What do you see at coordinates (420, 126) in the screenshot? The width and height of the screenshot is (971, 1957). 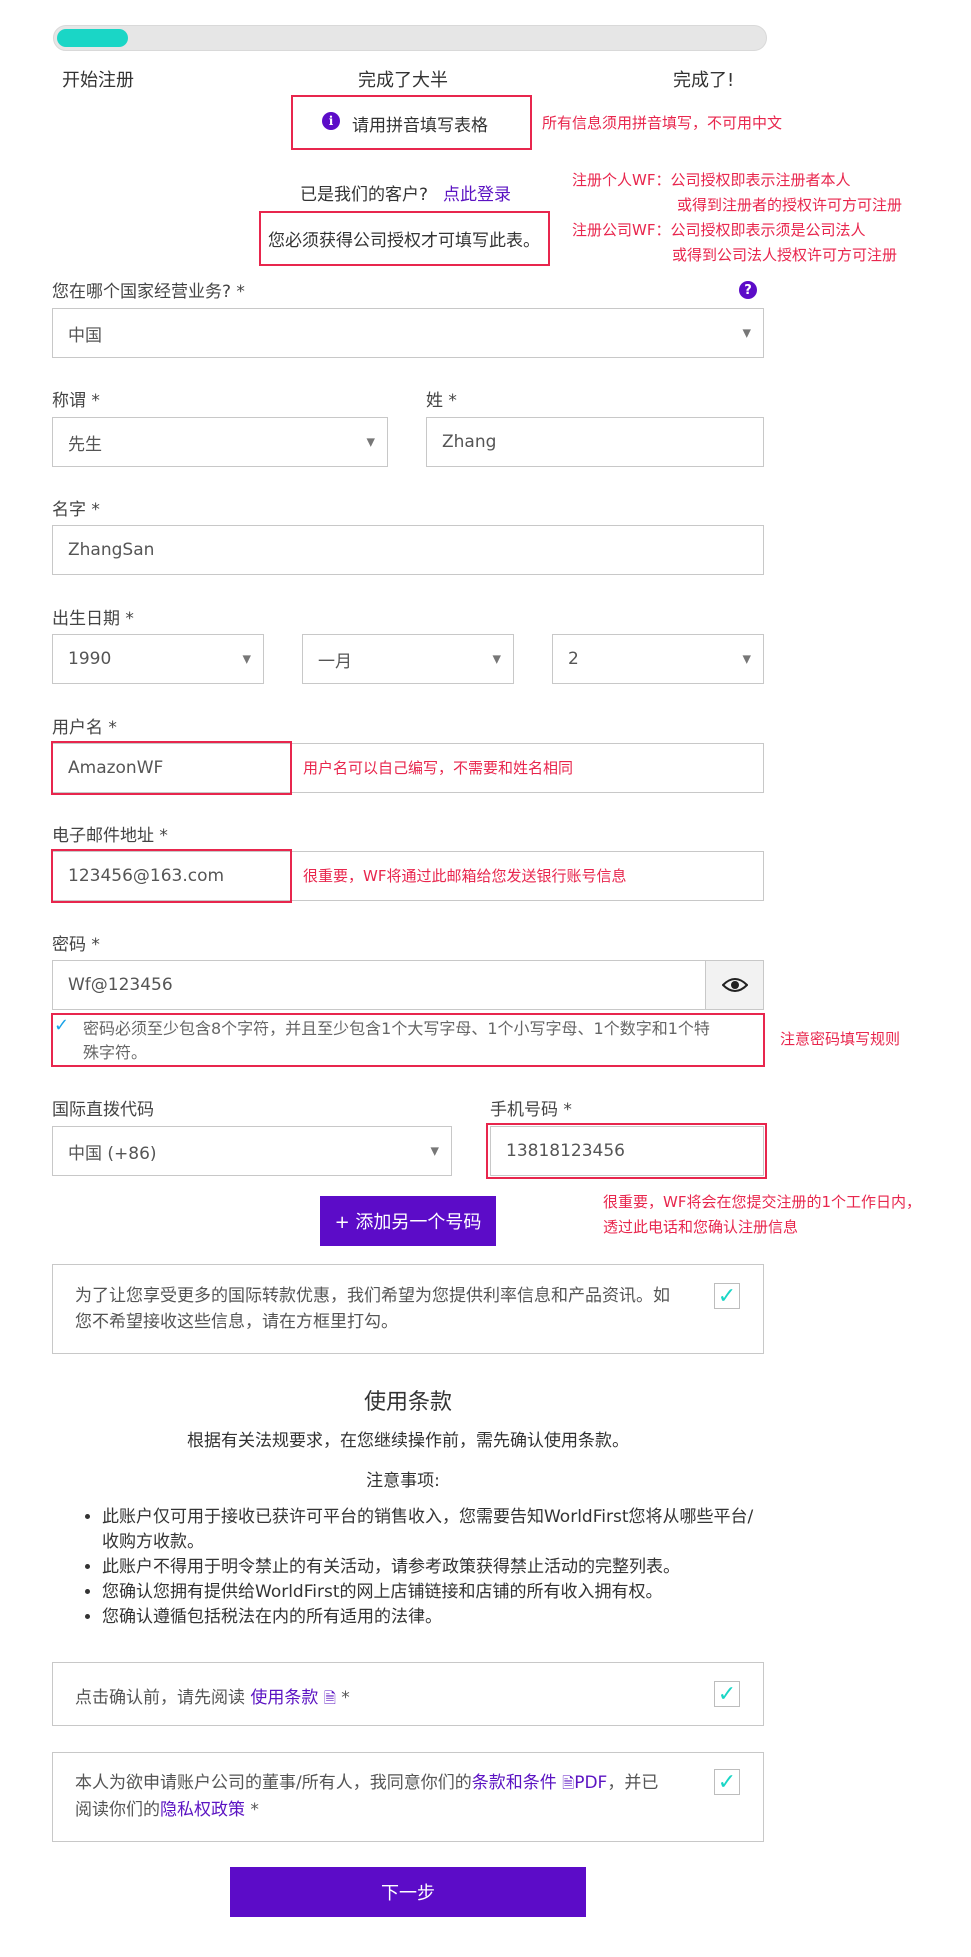 I see `pinyin-notice: 请用拼音填写表格` at bounding box center [420, 126].